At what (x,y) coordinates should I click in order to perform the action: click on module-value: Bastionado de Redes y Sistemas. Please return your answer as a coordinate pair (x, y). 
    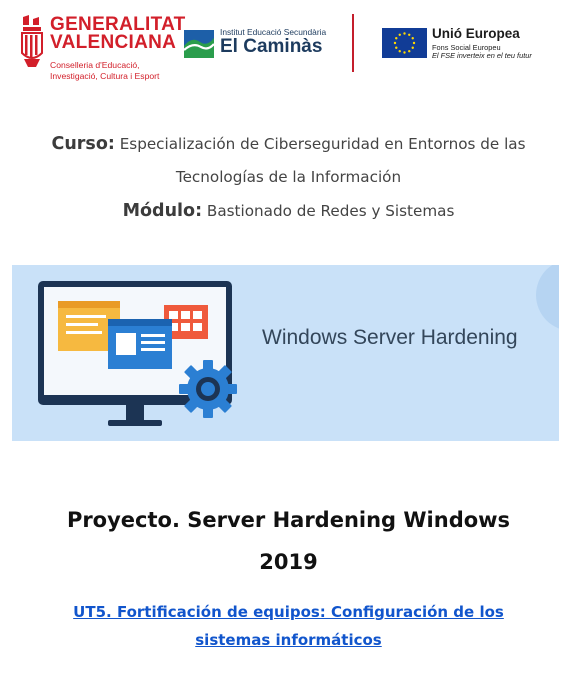
    Looking at the image, I should click on (330, 211).